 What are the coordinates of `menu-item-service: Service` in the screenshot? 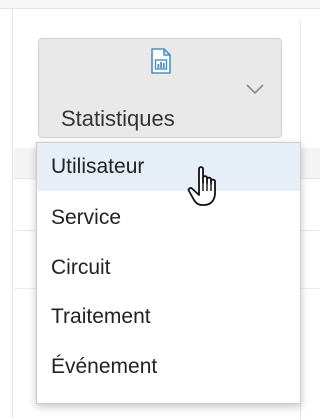 It's located at (168, 218).